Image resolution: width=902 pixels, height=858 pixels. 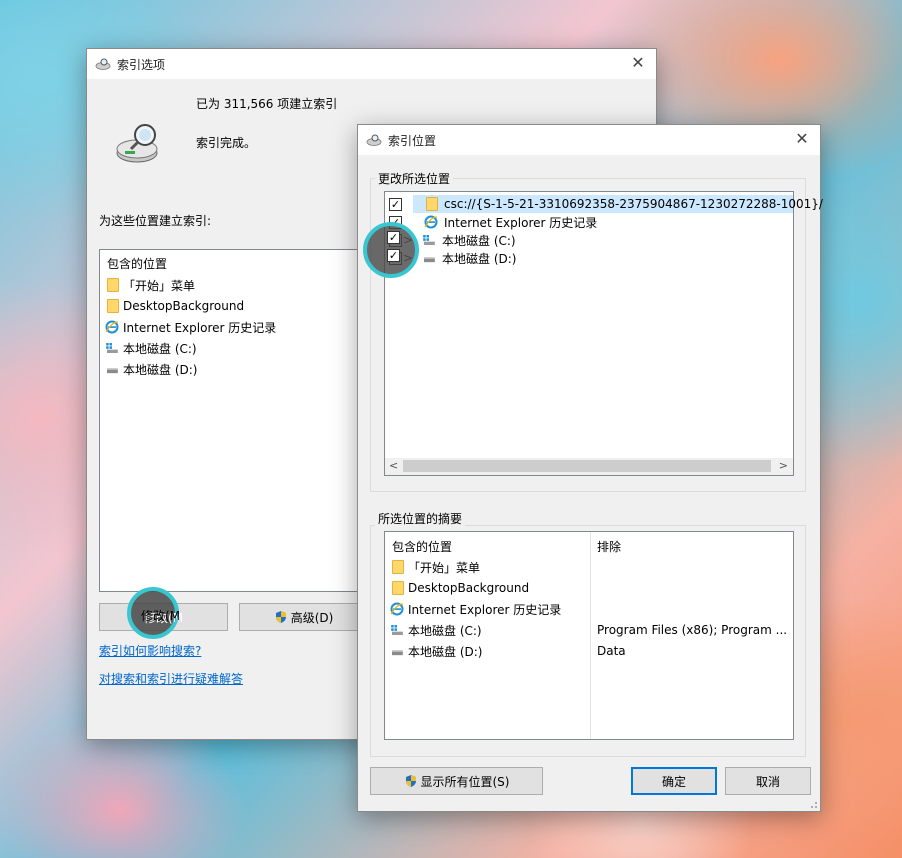 I want to click on row-label: 本地磁盘 (D:), so click(x=445, y=651).